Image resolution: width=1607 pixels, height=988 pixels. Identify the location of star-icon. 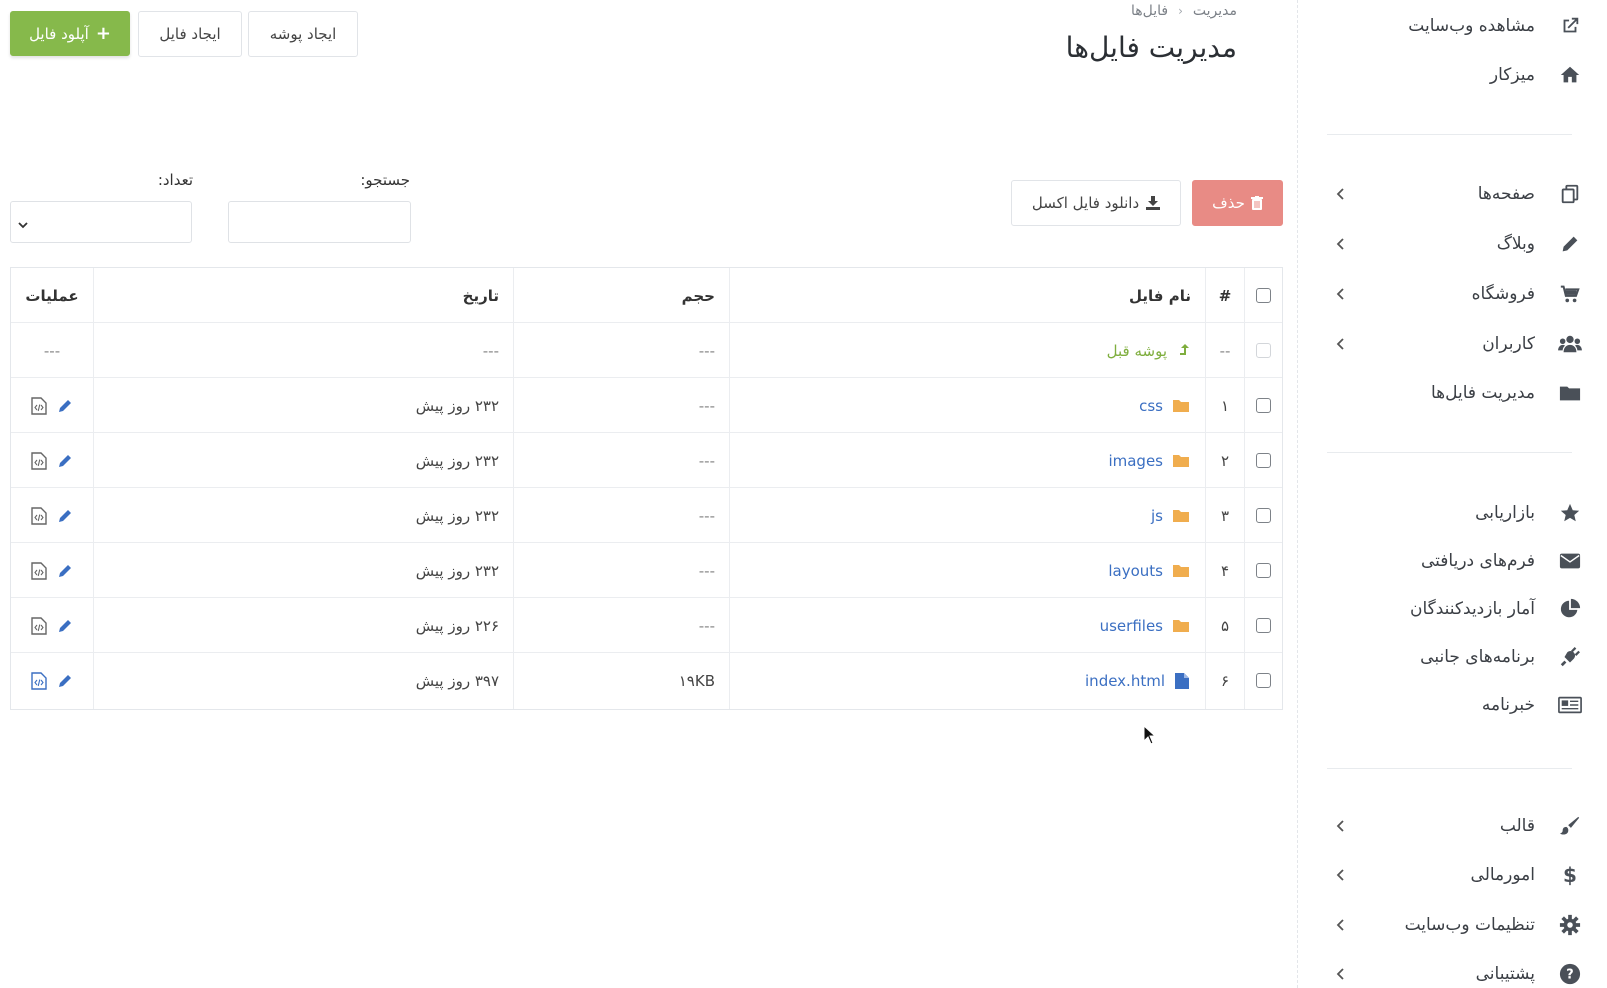
(1570, 513).